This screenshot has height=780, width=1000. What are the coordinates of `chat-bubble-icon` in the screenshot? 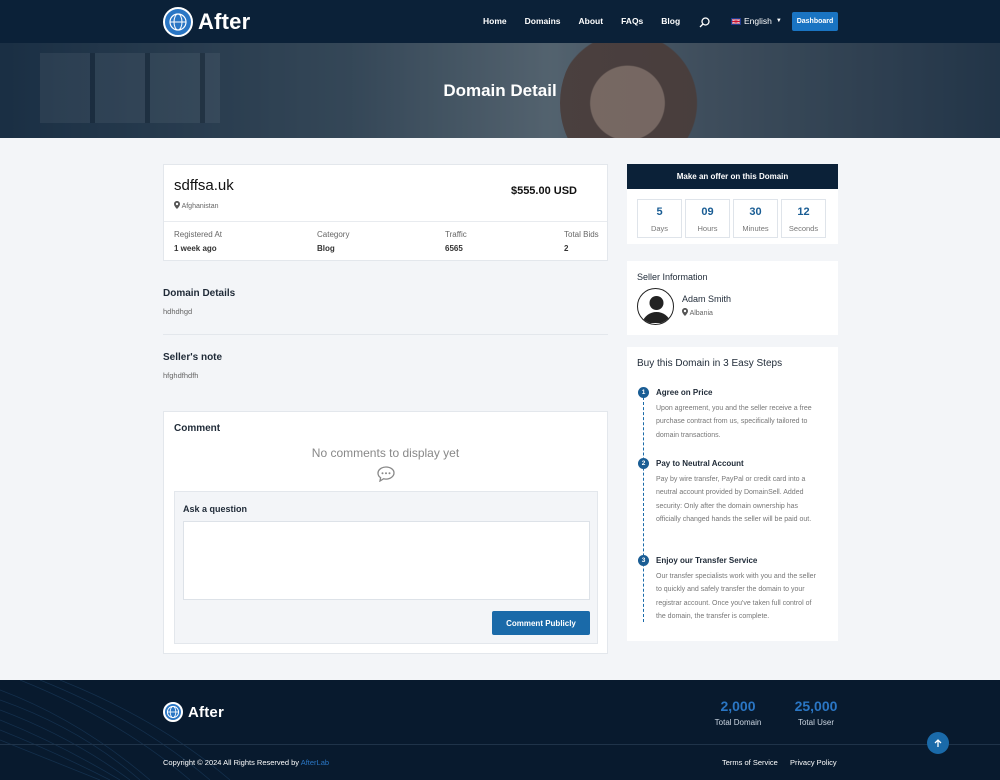 It's located at (386, 476).